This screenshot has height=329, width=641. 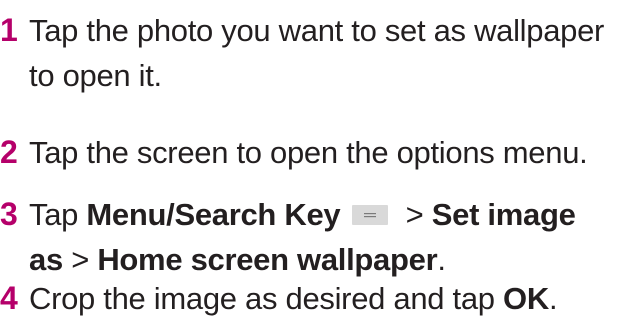 What do you see at coordinates (9, 152) in the screenshot?
I see `step-number: 2` at bounding box center [9, 152].